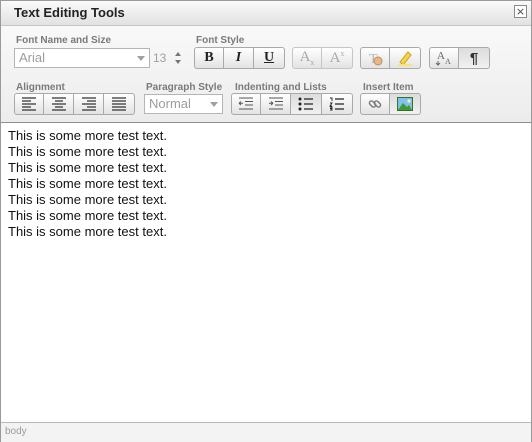  I want to click on status-bar: body, so click(266, 432).